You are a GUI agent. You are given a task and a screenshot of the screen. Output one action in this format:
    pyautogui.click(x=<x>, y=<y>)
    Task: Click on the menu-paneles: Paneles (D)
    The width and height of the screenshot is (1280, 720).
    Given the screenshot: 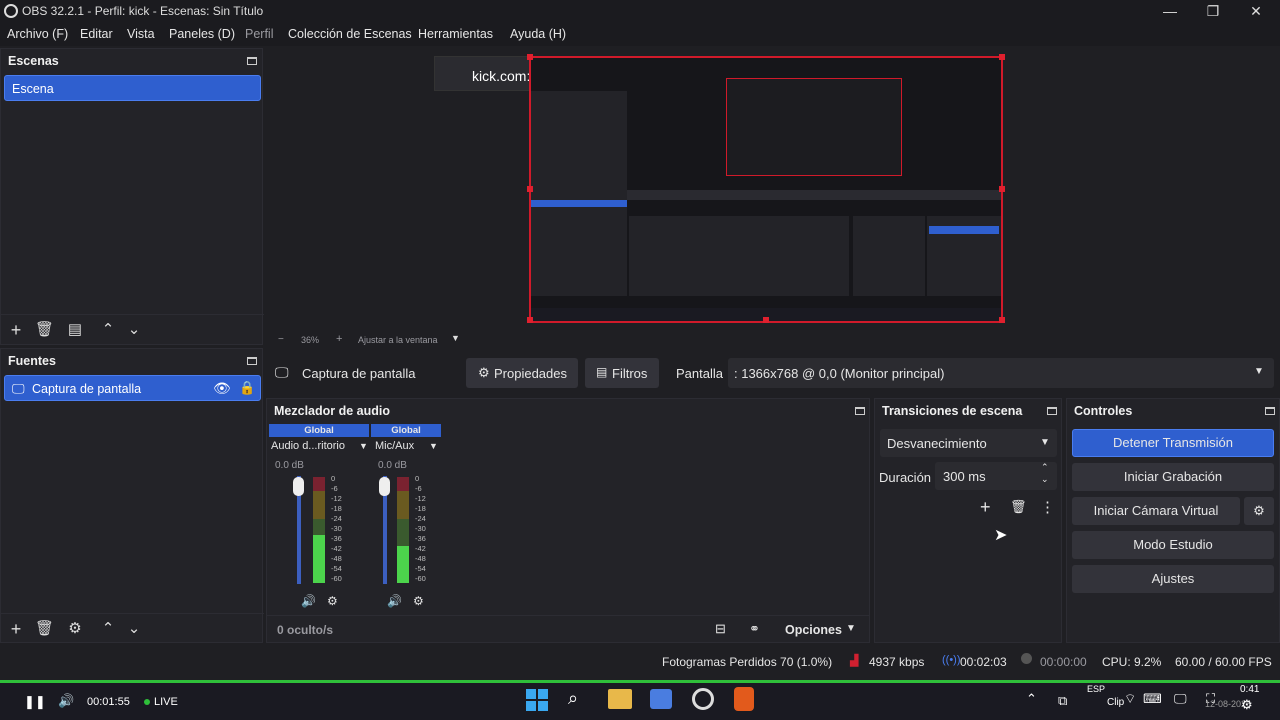 What is the action you would take?
    pyautogui.click(x=202, y=34)
    